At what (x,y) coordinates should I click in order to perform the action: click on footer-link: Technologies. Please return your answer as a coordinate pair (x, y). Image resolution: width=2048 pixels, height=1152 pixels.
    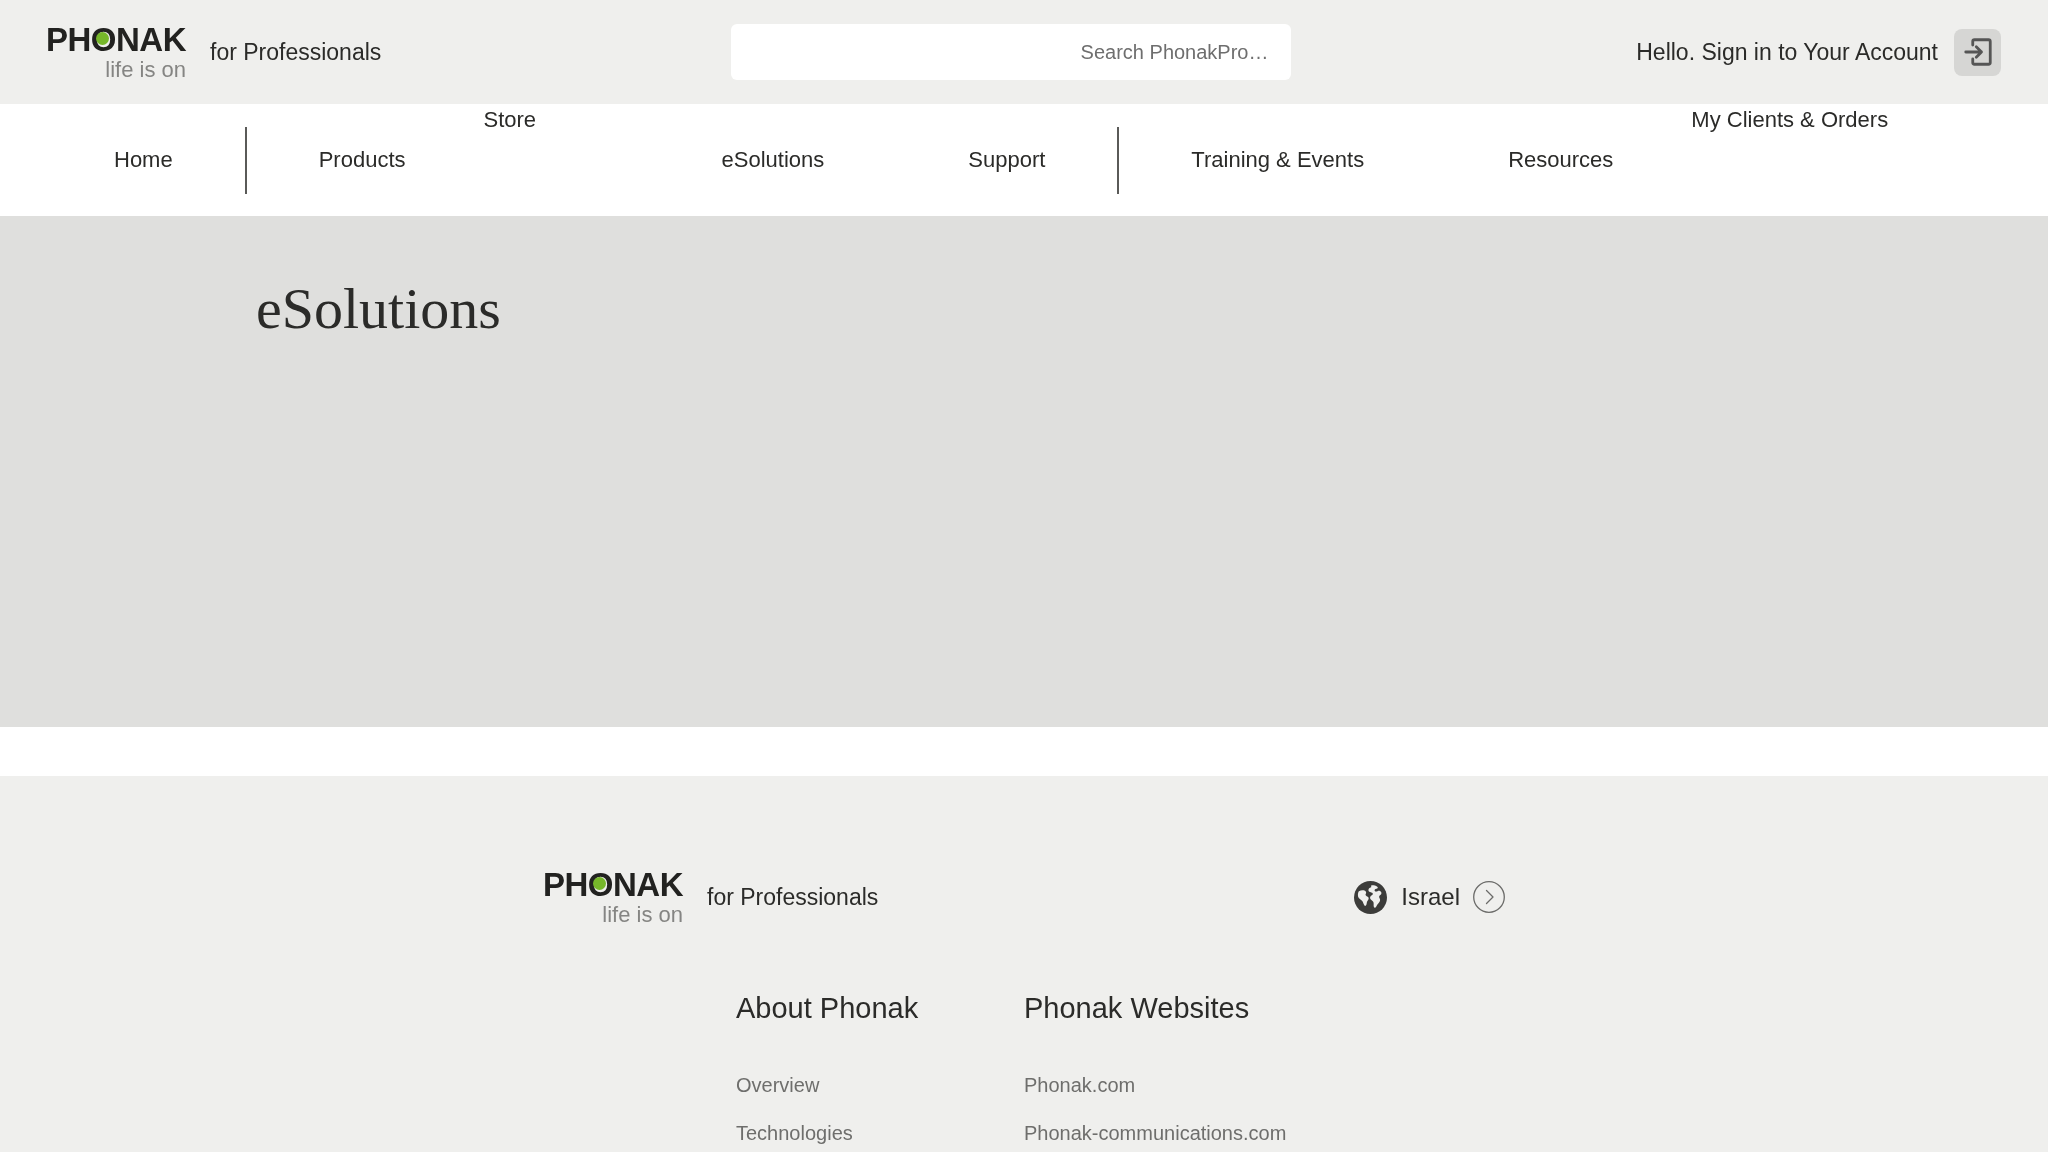
    Looking at the image, I should click on (794, 1133).